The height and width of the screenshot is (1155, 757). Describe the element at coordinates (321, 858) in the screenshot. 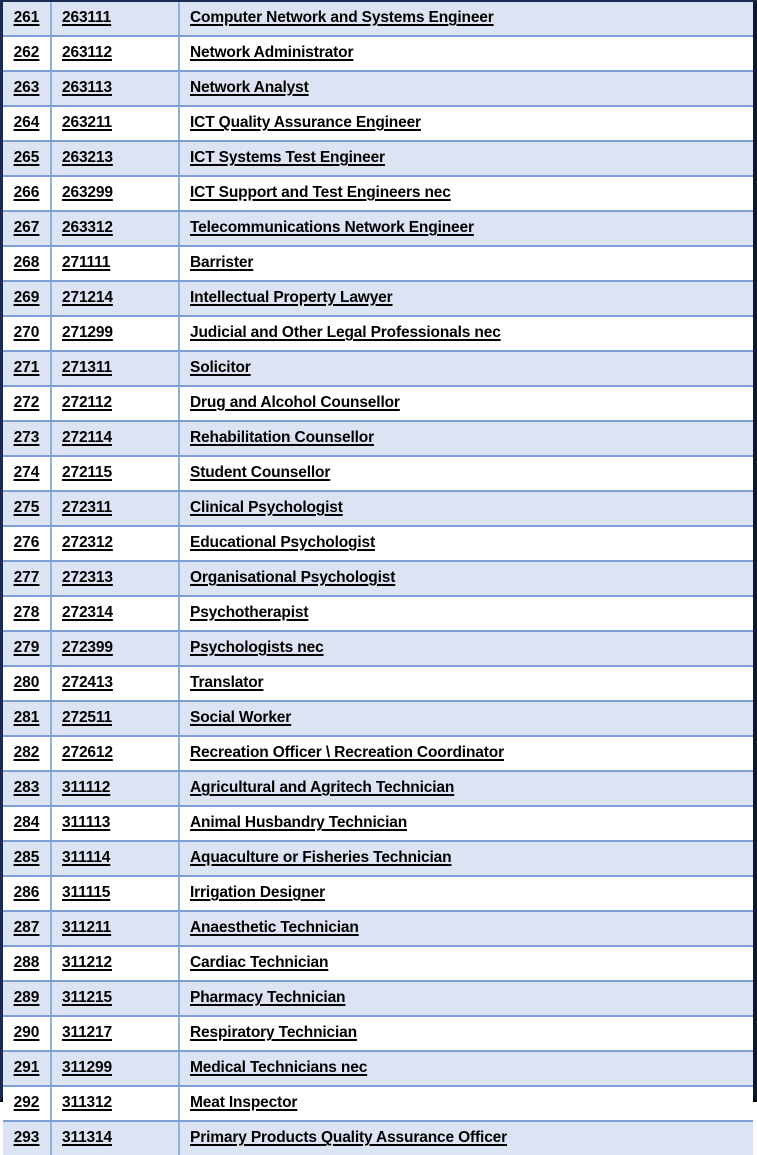

I see `occupation-title-text: Aquaculture or Fisheries Technician` at that location.